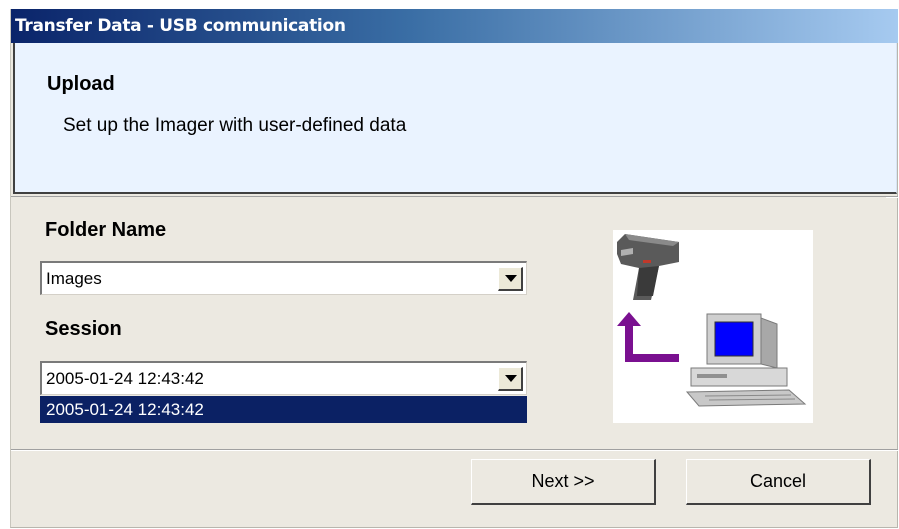 The width and height of the screenshot is (899, 529). What do you see at coordinates (235, 125) in the screenshot?
I see `page-description: Set up the Imager with user-defined data` at bounding box center [235, 125].